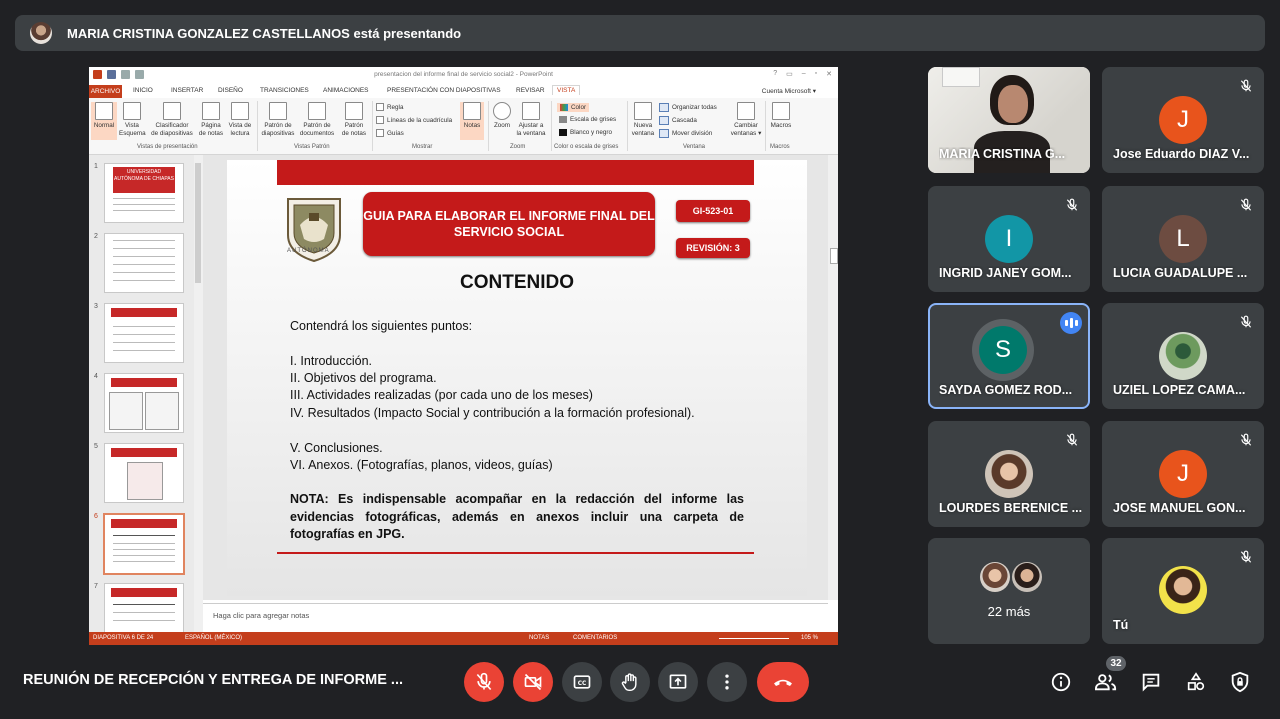 The image size is (1280, 719). I want to click on close-icon: ✕, so click(829, 74).